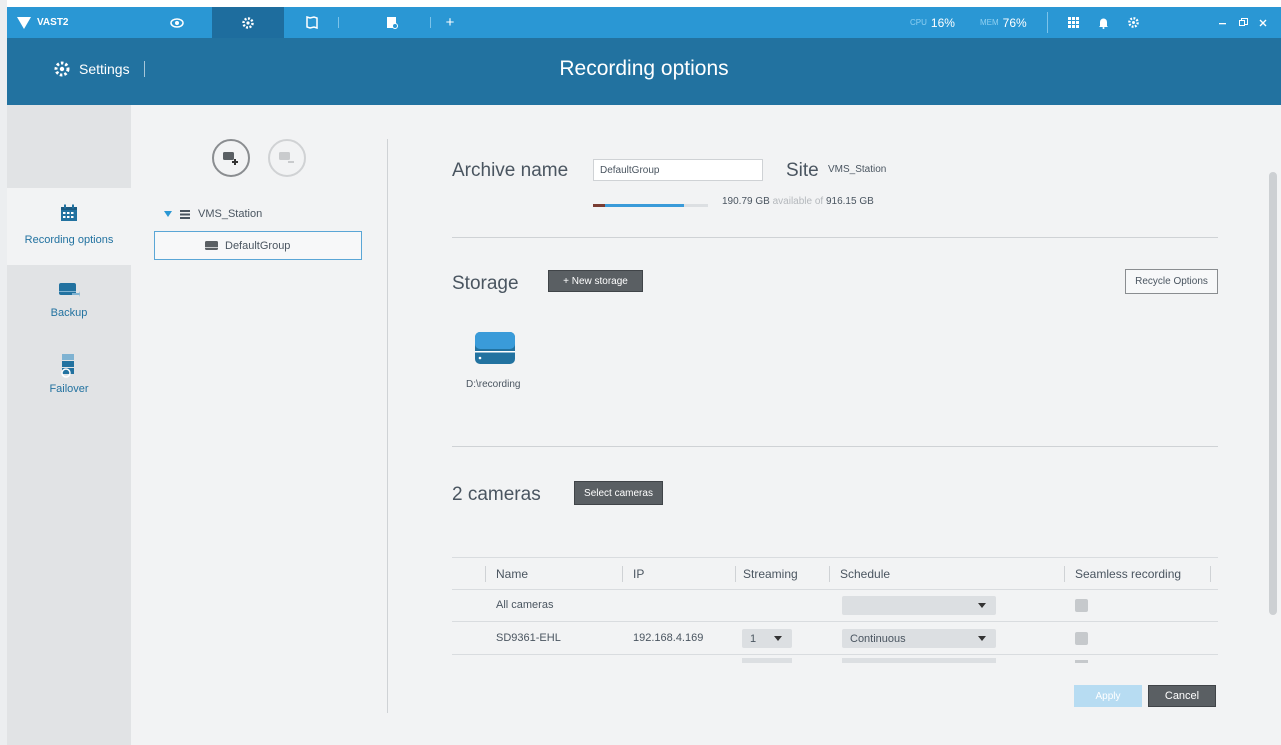 This screenshot has height=745, width=1281. Describe the element at coordinates (387, 426) in the screenshot. I see `panel-divider` at that location.